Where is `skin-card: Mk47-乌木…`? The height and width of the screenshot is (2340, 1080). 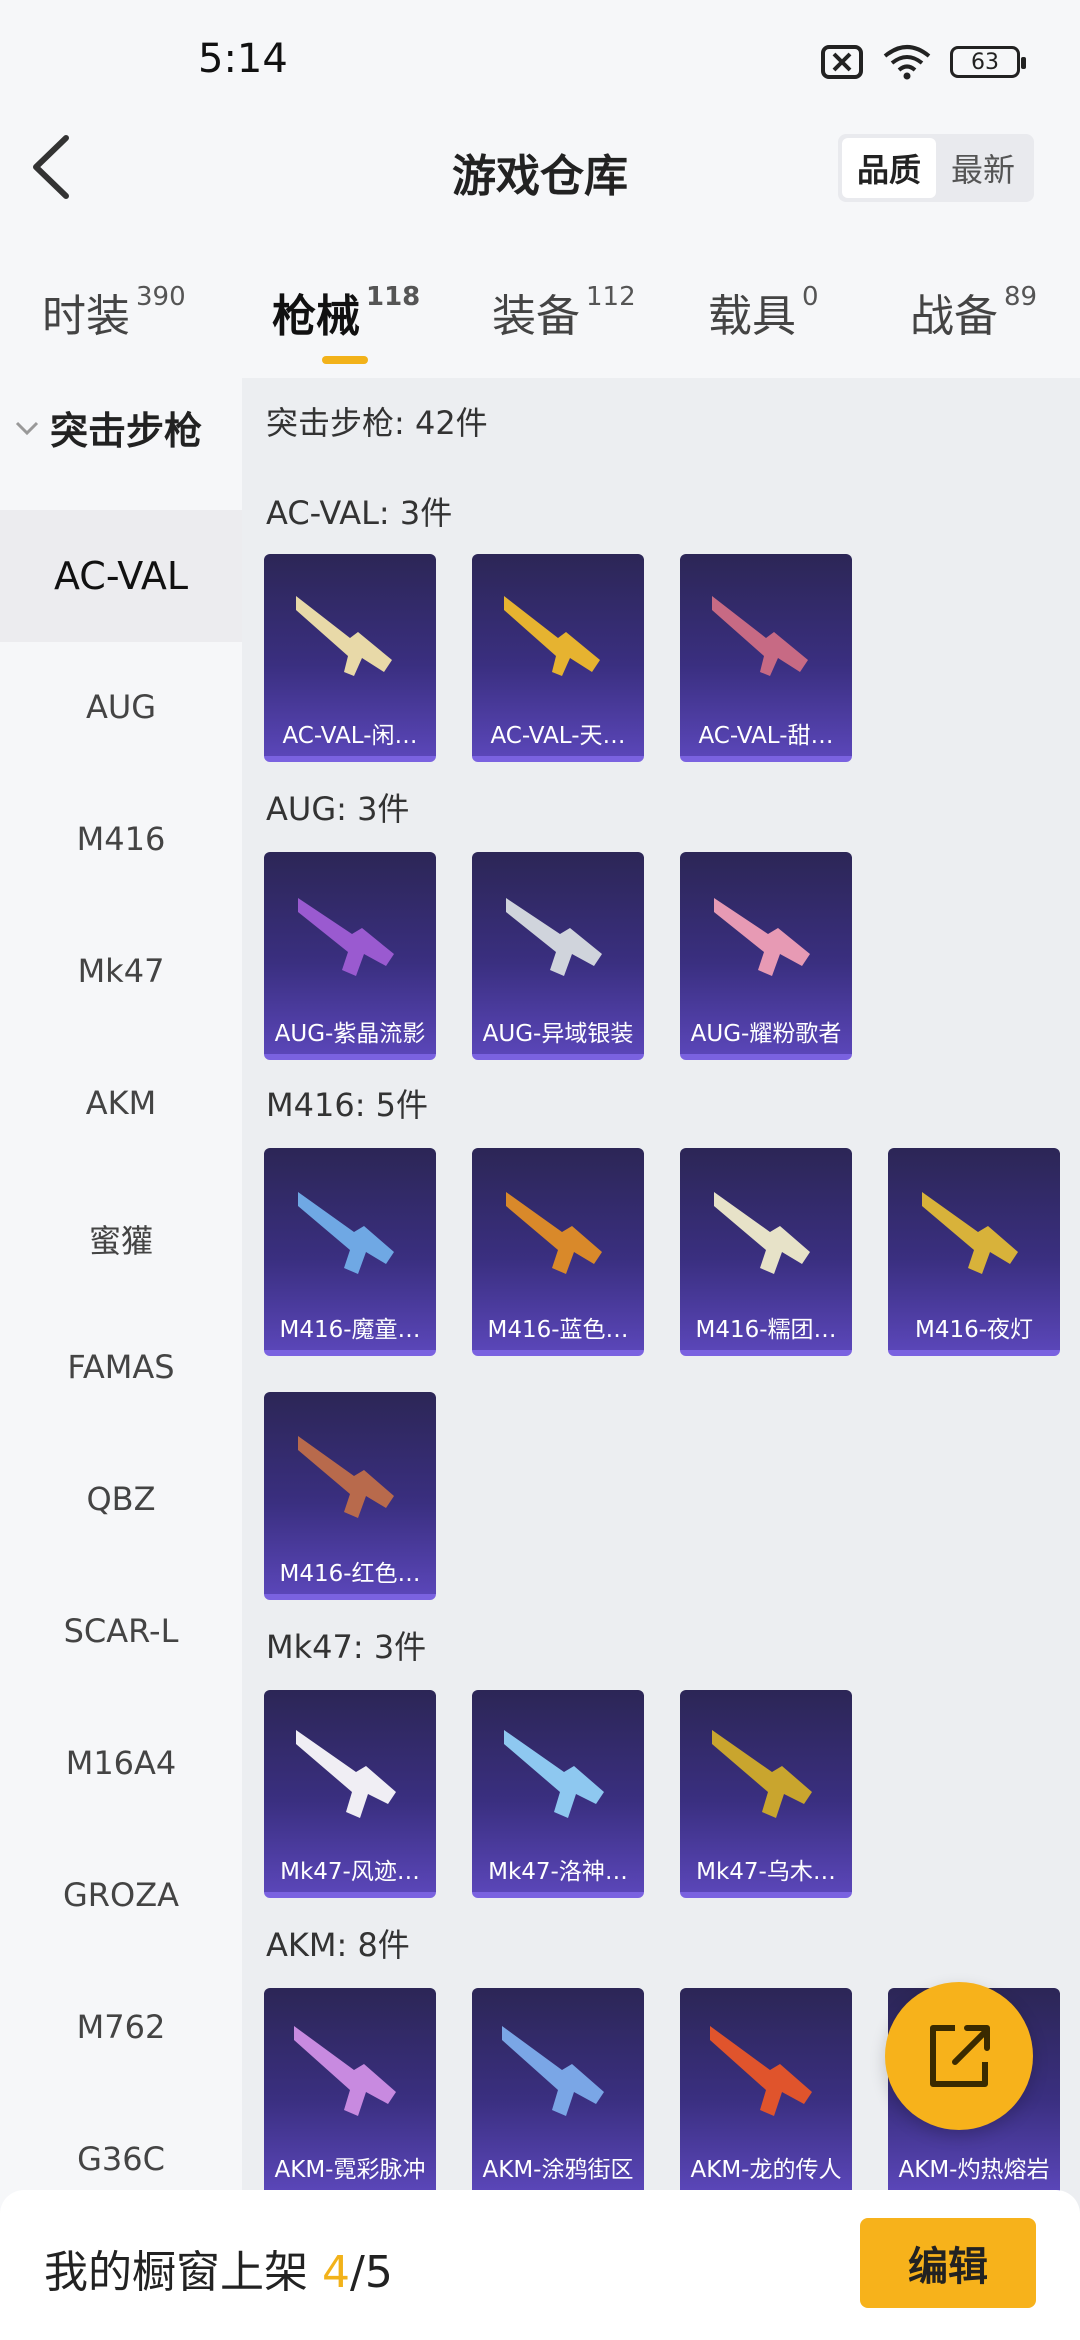
skin-card: Mk47-乌木… is located at coordinates (766, 1794).